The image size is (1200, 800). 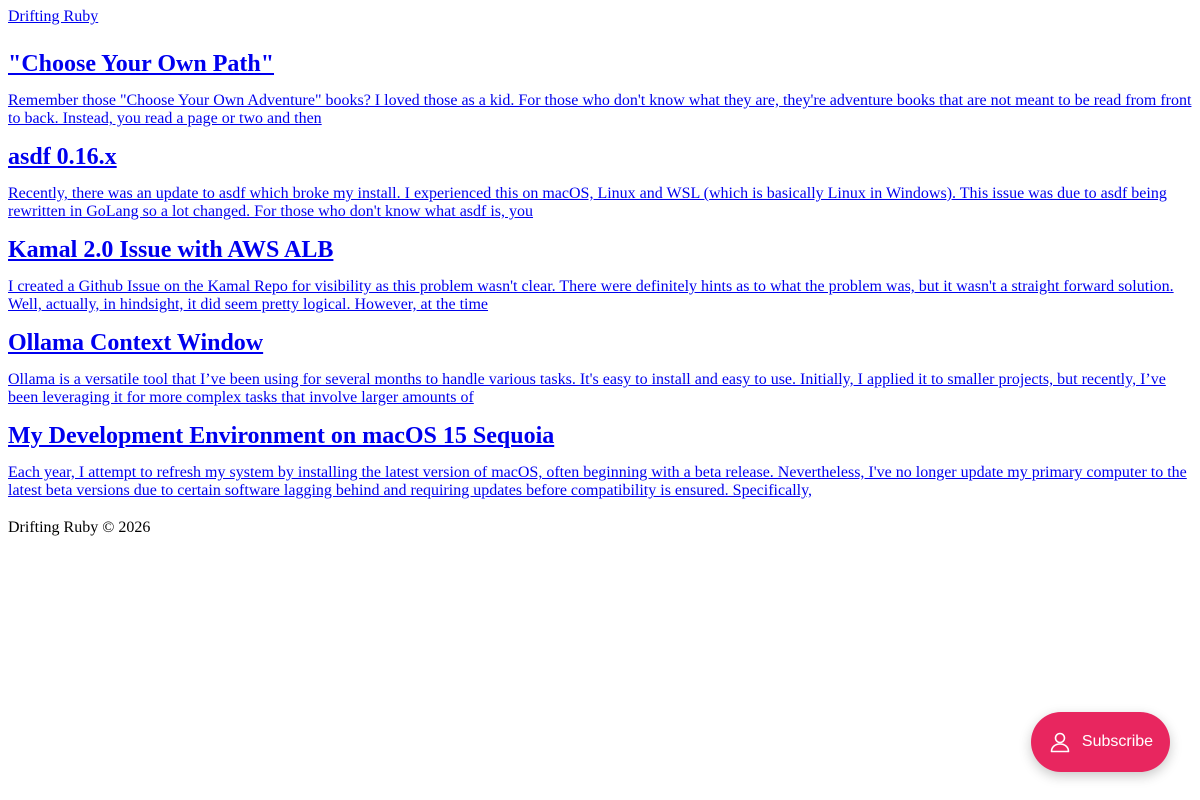 What do you see at coordinates (79, 527) in the screenshot?
I see `footer-copyright: Drifting Ruby © 2026` at bounding box center [79, 527].